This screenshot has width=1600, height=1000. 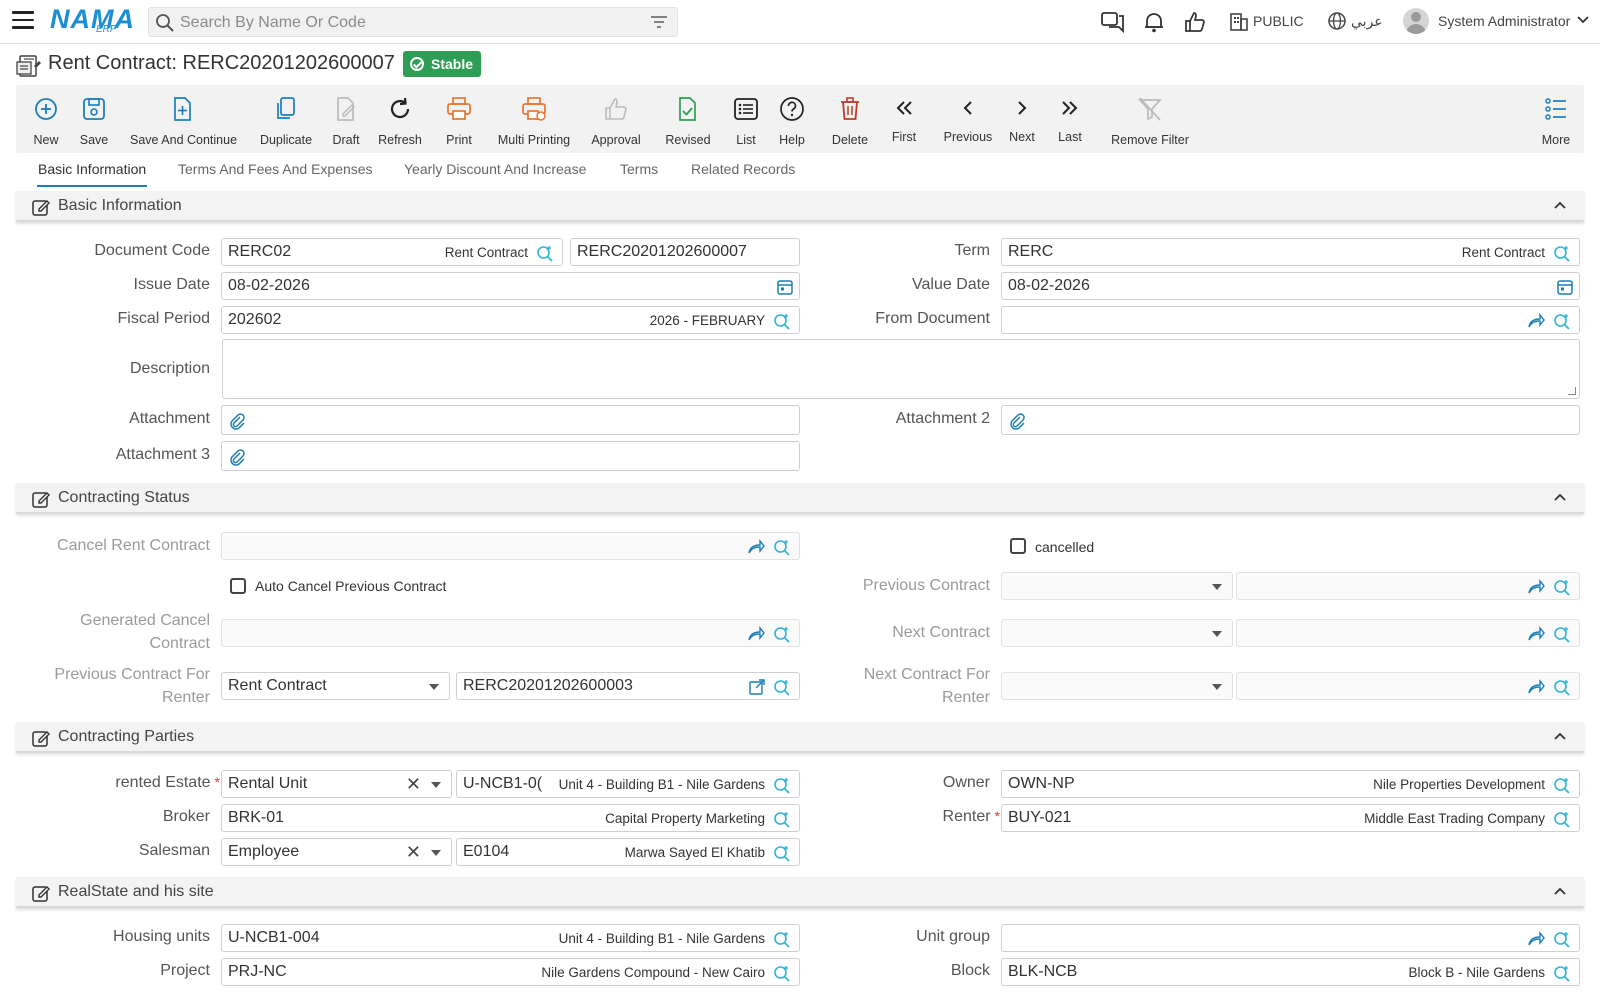 I want to click on previous-contract-for-renter-type-select: Rent Contract, so click(x=335, y=686).